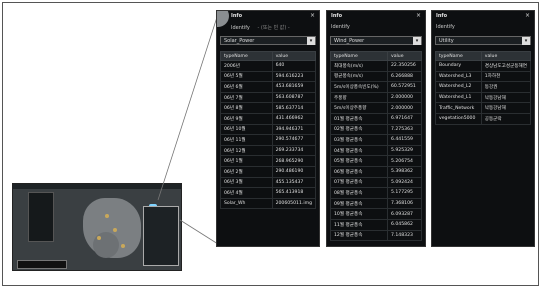  Describe the element at coordinates (404, 171) in the screenshot. I see `value-cell: 5.398362` at that location.